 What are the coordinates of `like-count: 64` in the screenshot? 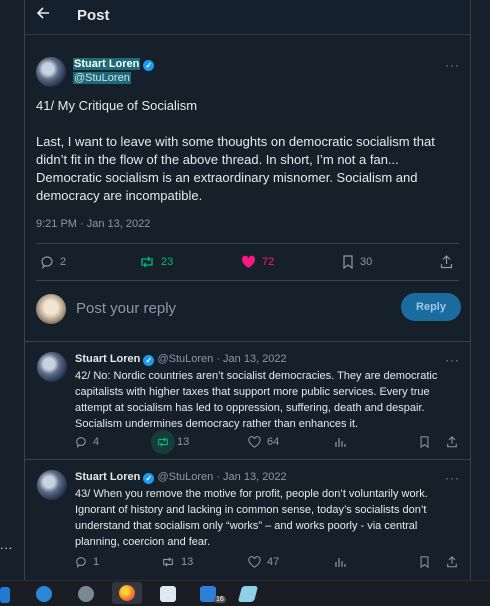 It's located at (273, 442).